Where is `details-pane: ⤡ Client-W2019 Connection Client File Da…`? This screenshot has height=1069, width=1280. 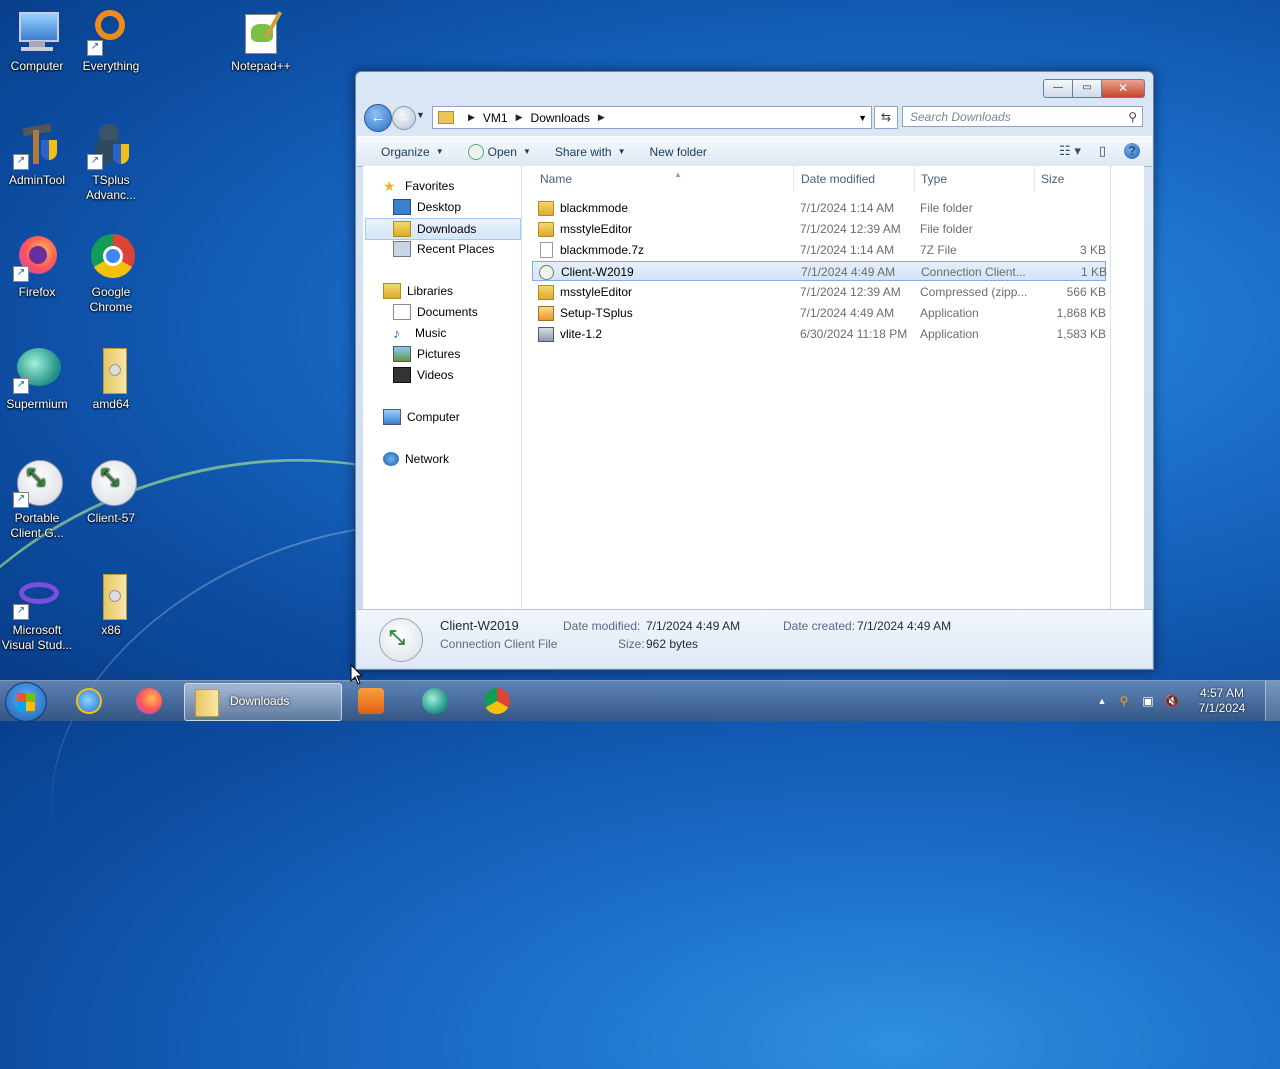 details-pane: ⤡ Client-W2019 Connection Client File Da… is located at coordinates (754, 638).